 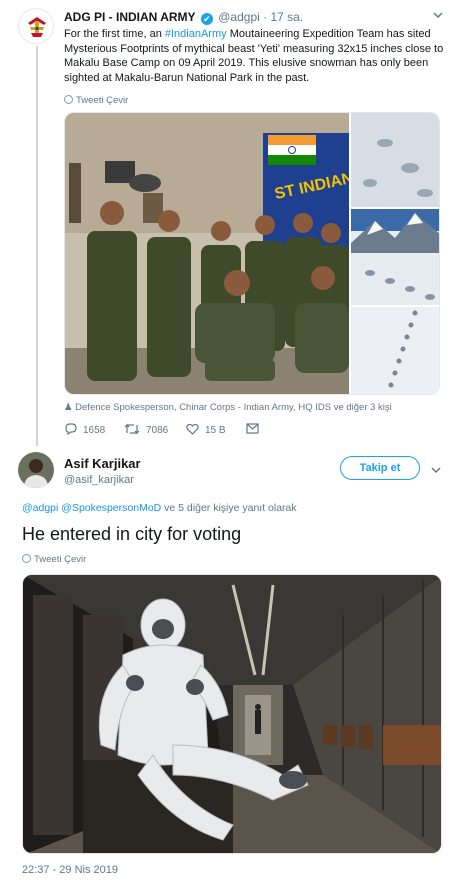 I want to click on message-icon, so click(x=252, y=428).